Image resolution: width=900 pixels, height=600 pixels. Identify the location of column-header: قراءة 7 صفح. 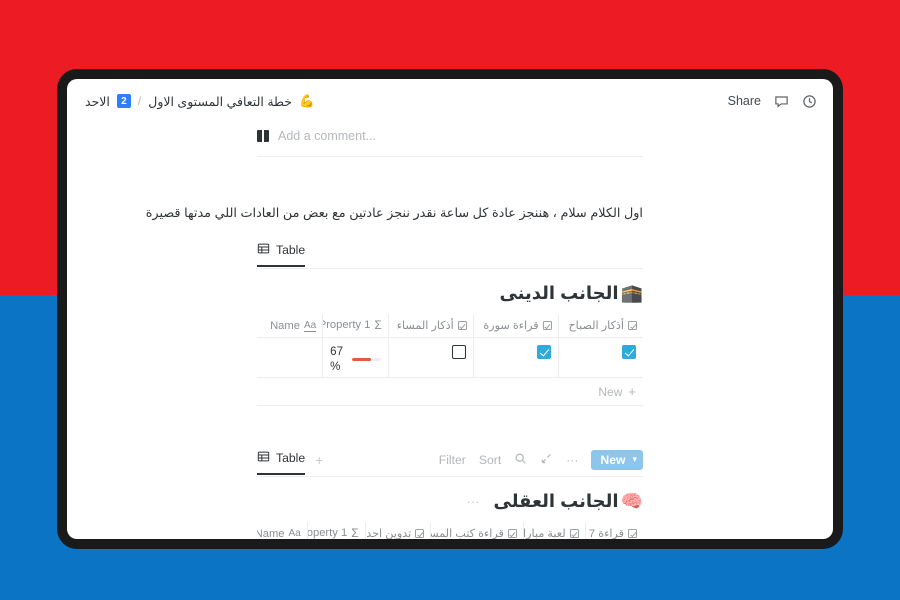
(613, 530).